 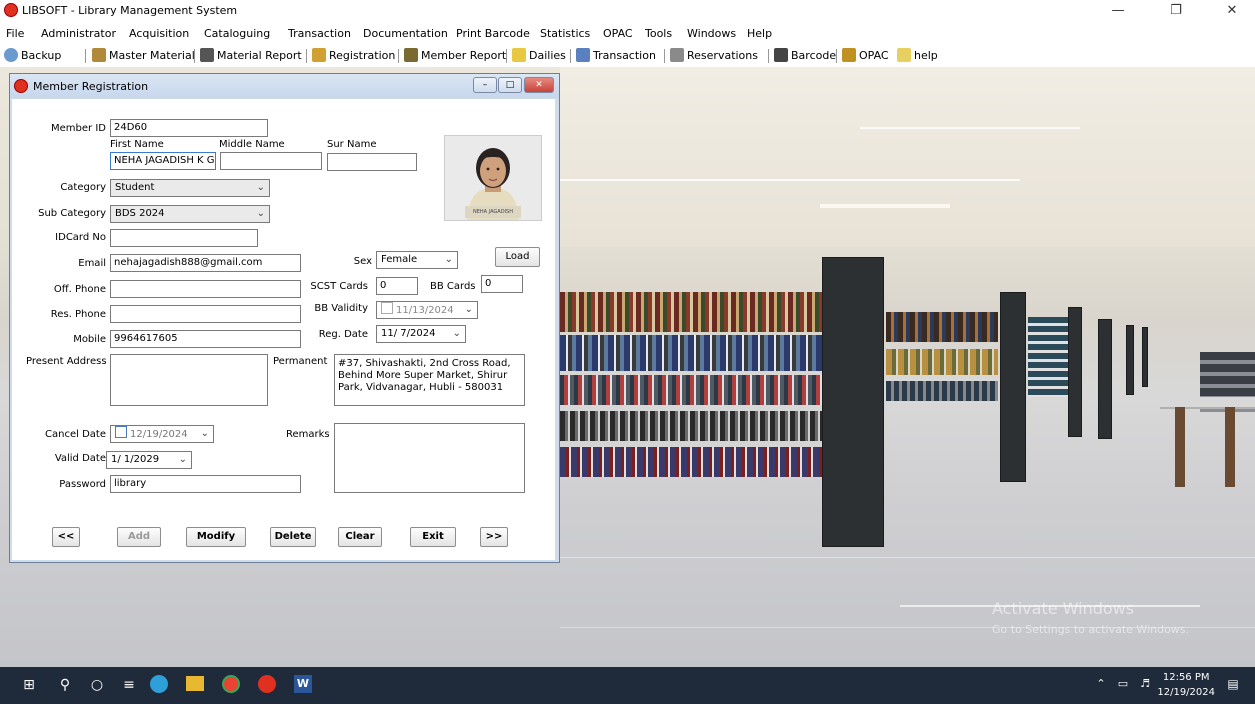 What do you see at coordinates (163, 161) in the screenshot?
I see `first-name-input: NEHA JAGADISH K G` at bounding box center [163, 161].